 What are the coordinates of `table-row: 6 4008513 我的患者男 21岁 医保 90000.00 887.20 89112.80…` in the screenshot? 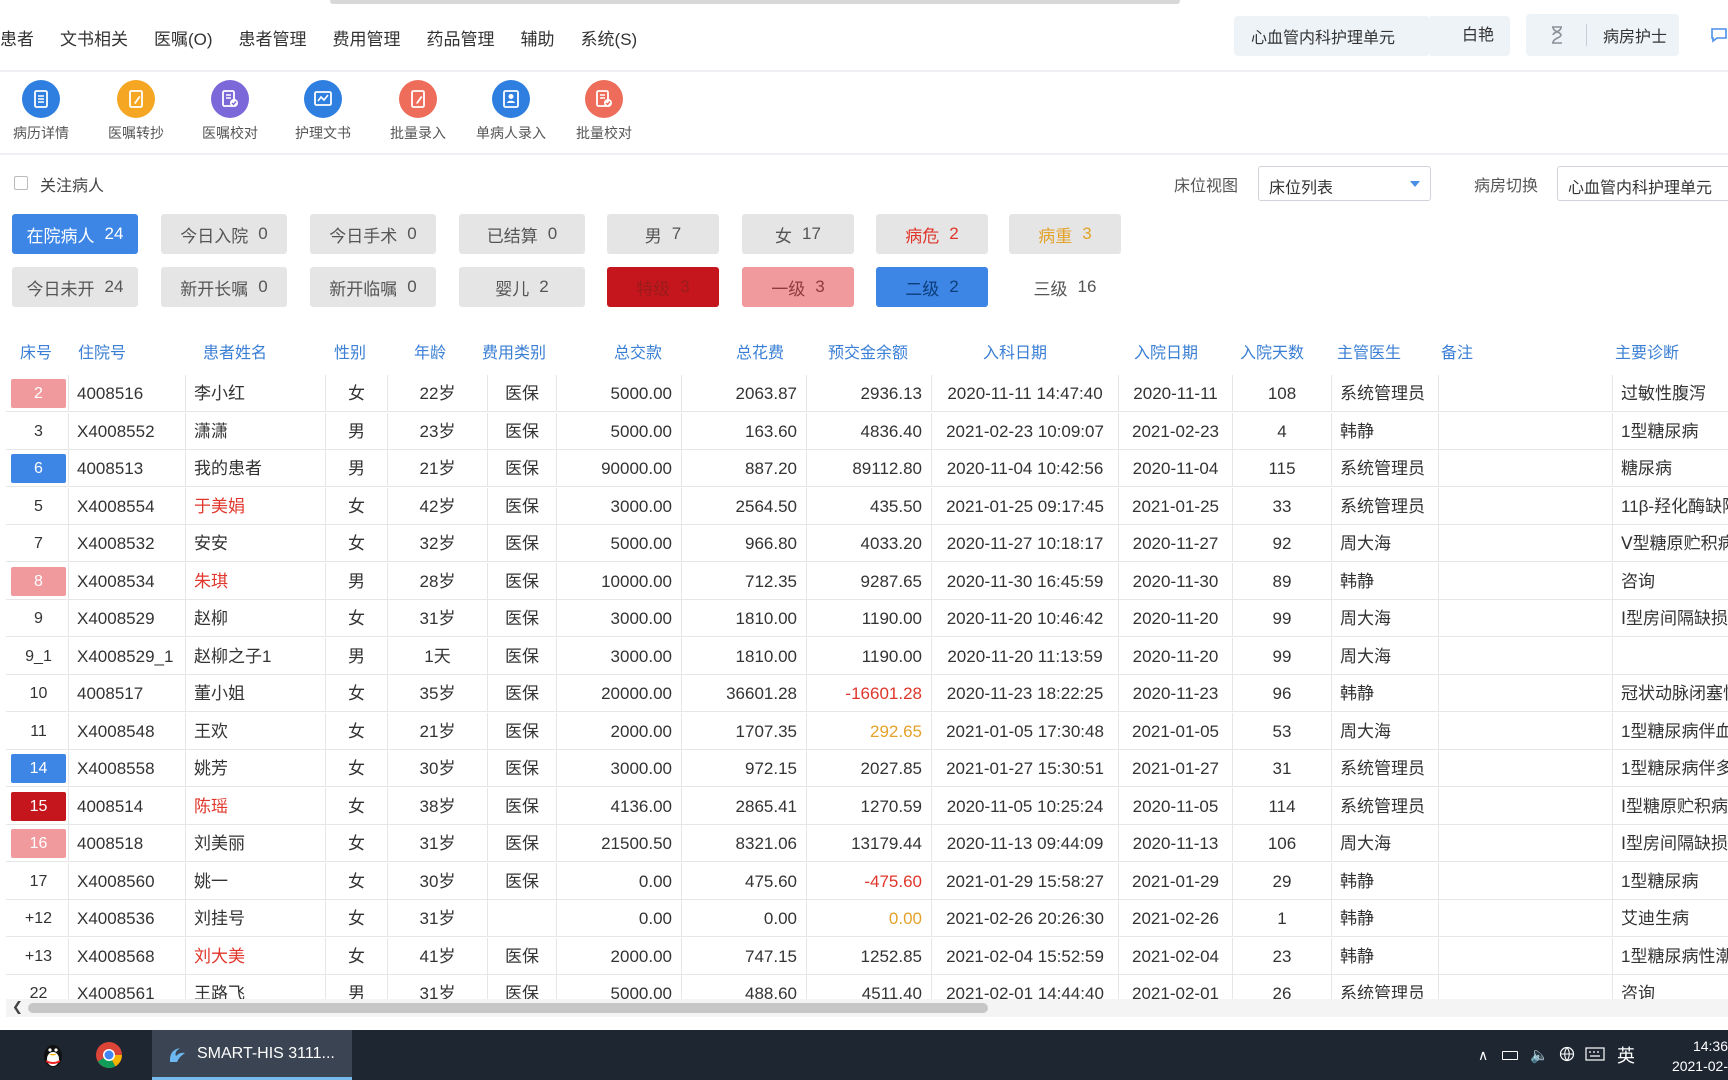 It's located at (867, 468).